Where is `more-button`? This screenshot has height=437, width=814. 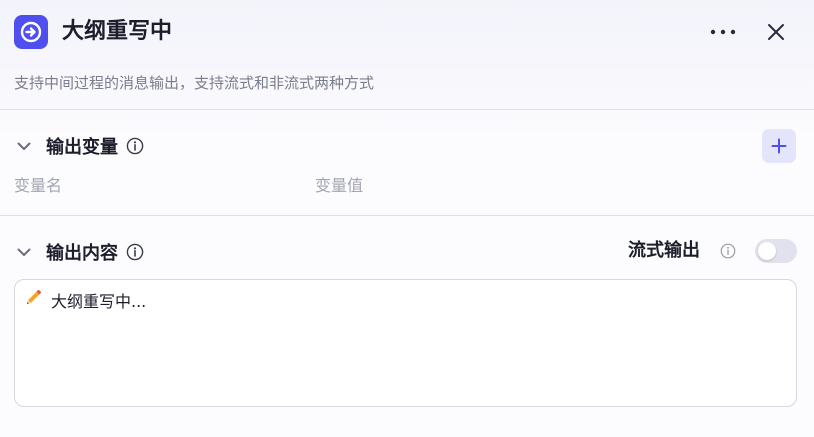 more-button is located at coordinates (723, 32).